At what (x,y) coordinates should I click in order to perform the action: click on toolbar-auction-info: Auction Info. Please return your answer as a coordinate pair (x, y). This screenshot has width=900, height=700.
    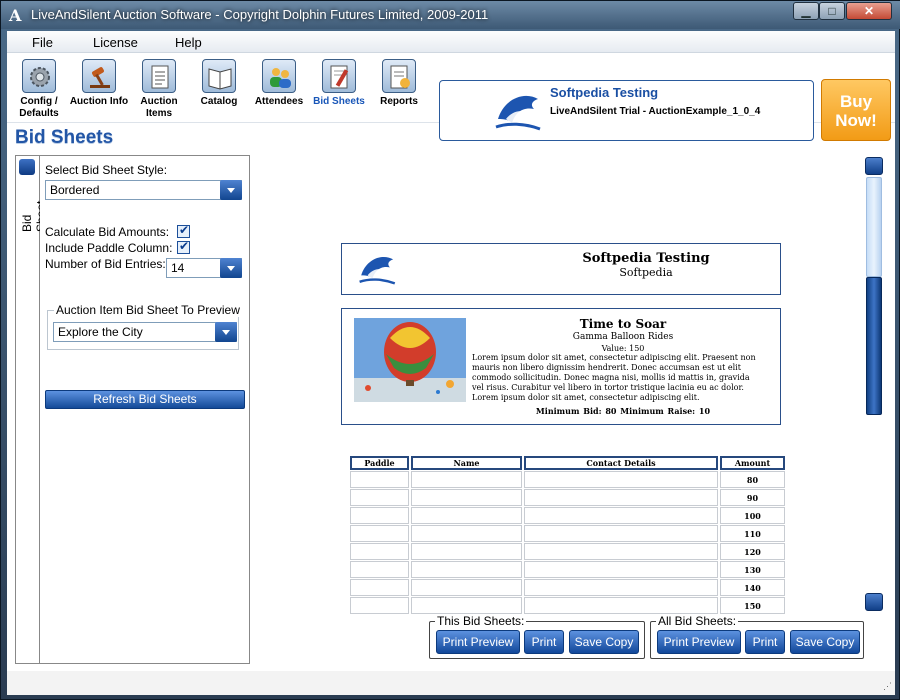
    Looking at the image, I should click on (99, 83).